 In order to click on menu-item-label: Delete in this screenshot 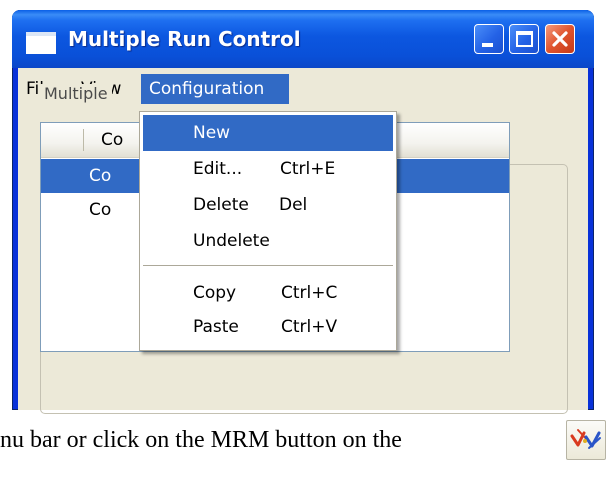, I will do `click(221, 205)`.